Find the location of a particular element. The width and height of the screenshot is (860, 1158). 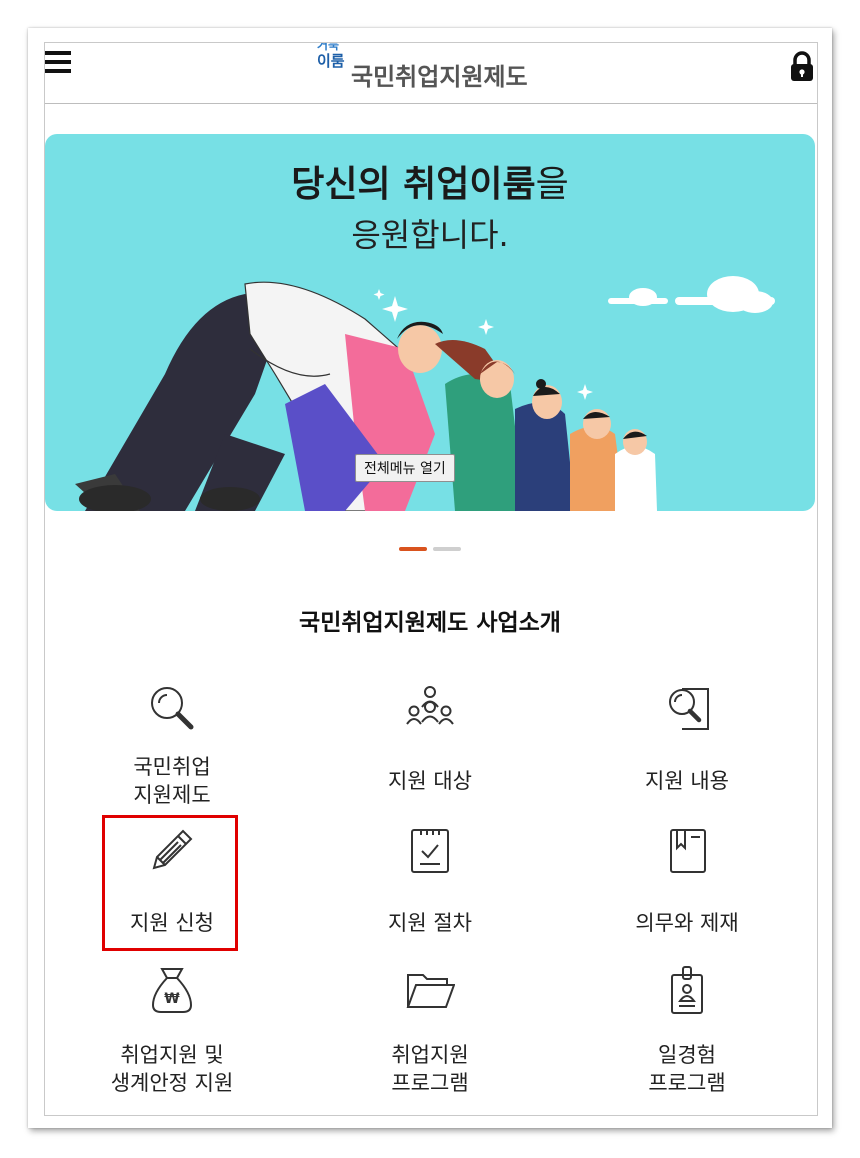

menu-item-label: 지원 절차 is located at coordinates (430, 923).